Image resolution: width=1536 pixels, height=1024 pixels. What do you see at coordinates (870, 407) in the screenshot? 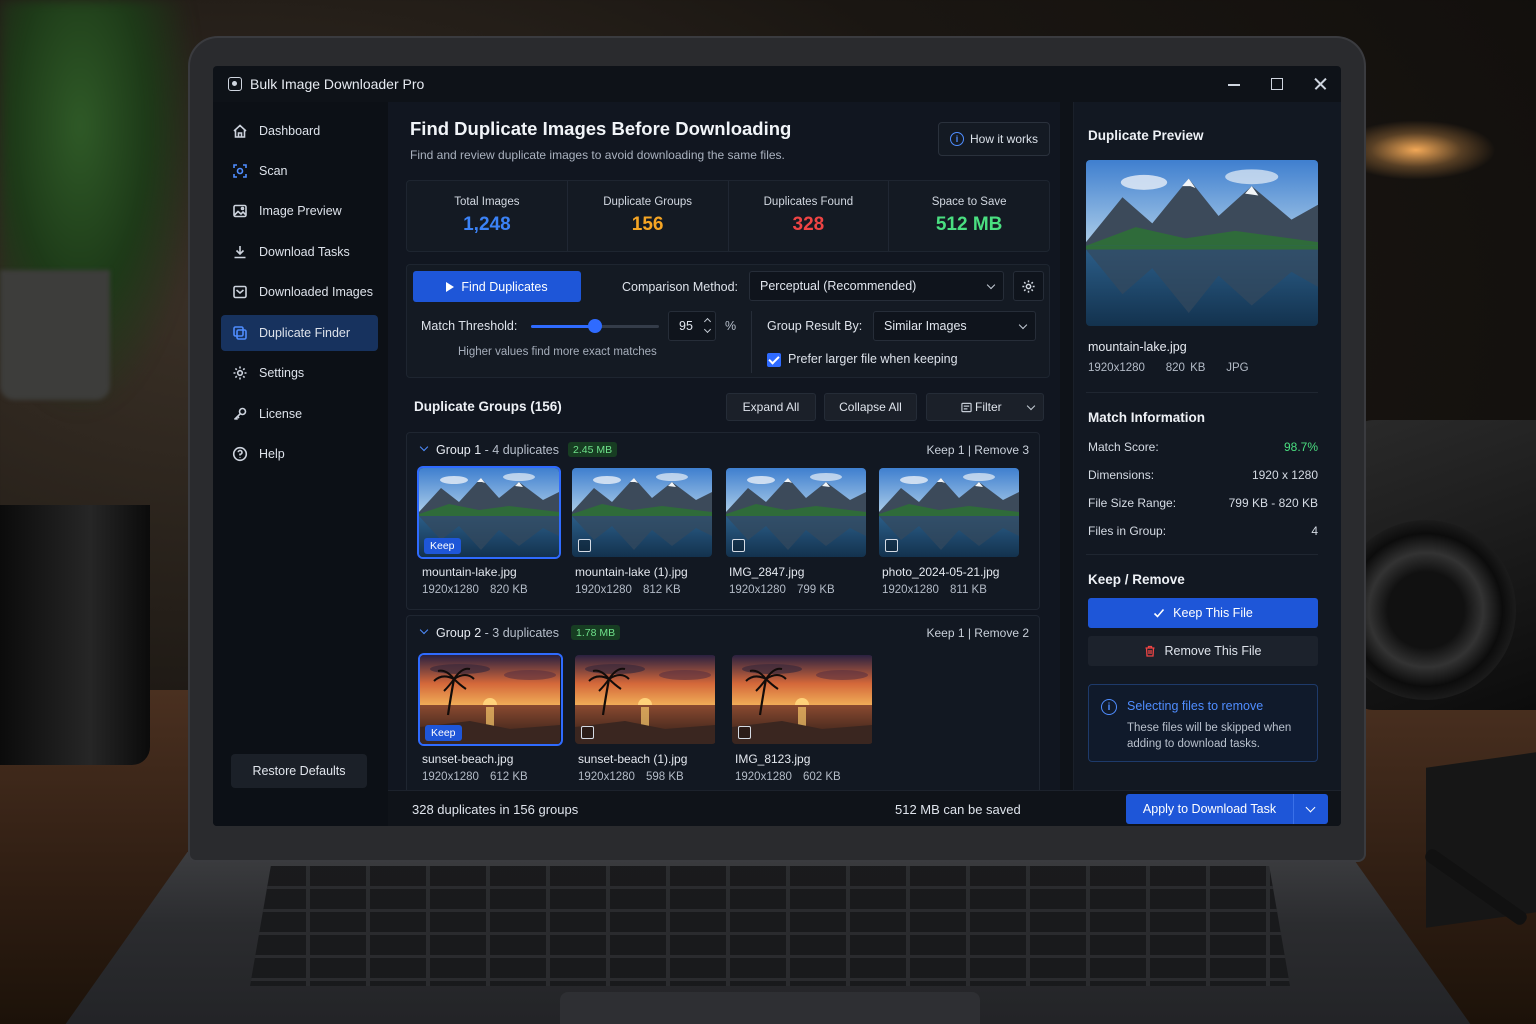
I see `collapse-all-button: Collapse All` at bounding box center [870, 407].